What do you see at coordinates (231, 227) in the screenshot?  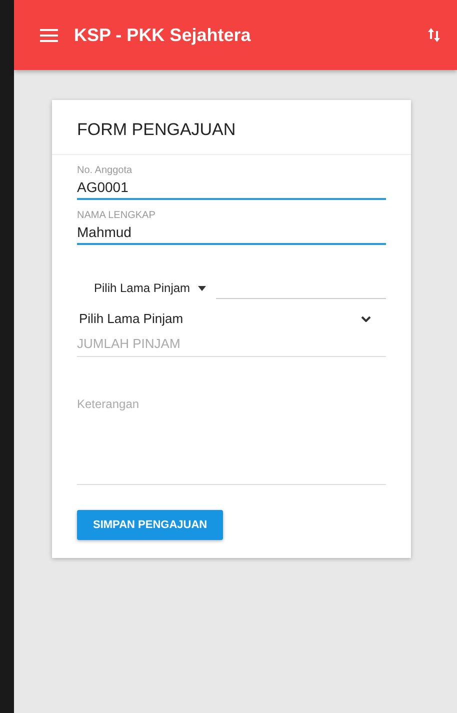 I see `text-field: NAMA LENGKAP Mahmud` at bounding box center [231, 227].